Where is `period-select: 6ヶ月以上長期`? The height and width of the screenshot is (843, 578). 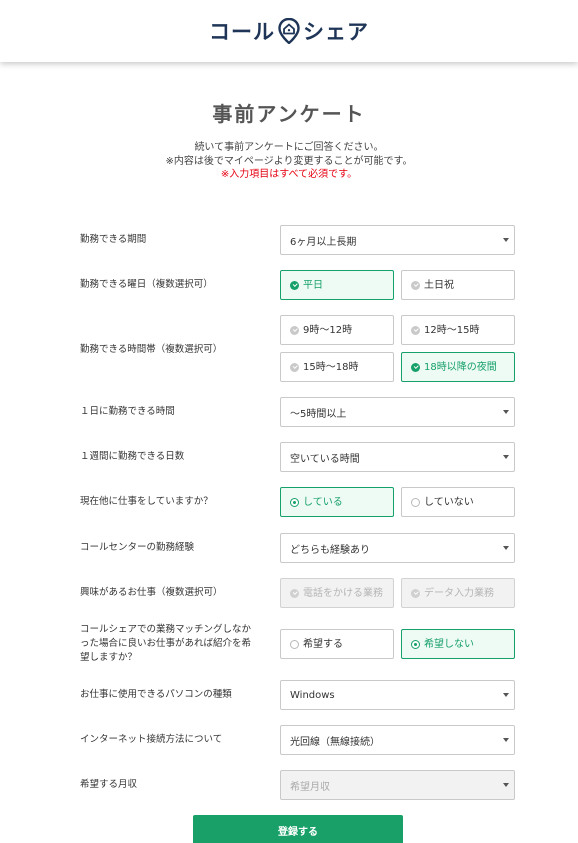 period-select: 6ヶ月以上長期 is located at coordinates (397, 240).